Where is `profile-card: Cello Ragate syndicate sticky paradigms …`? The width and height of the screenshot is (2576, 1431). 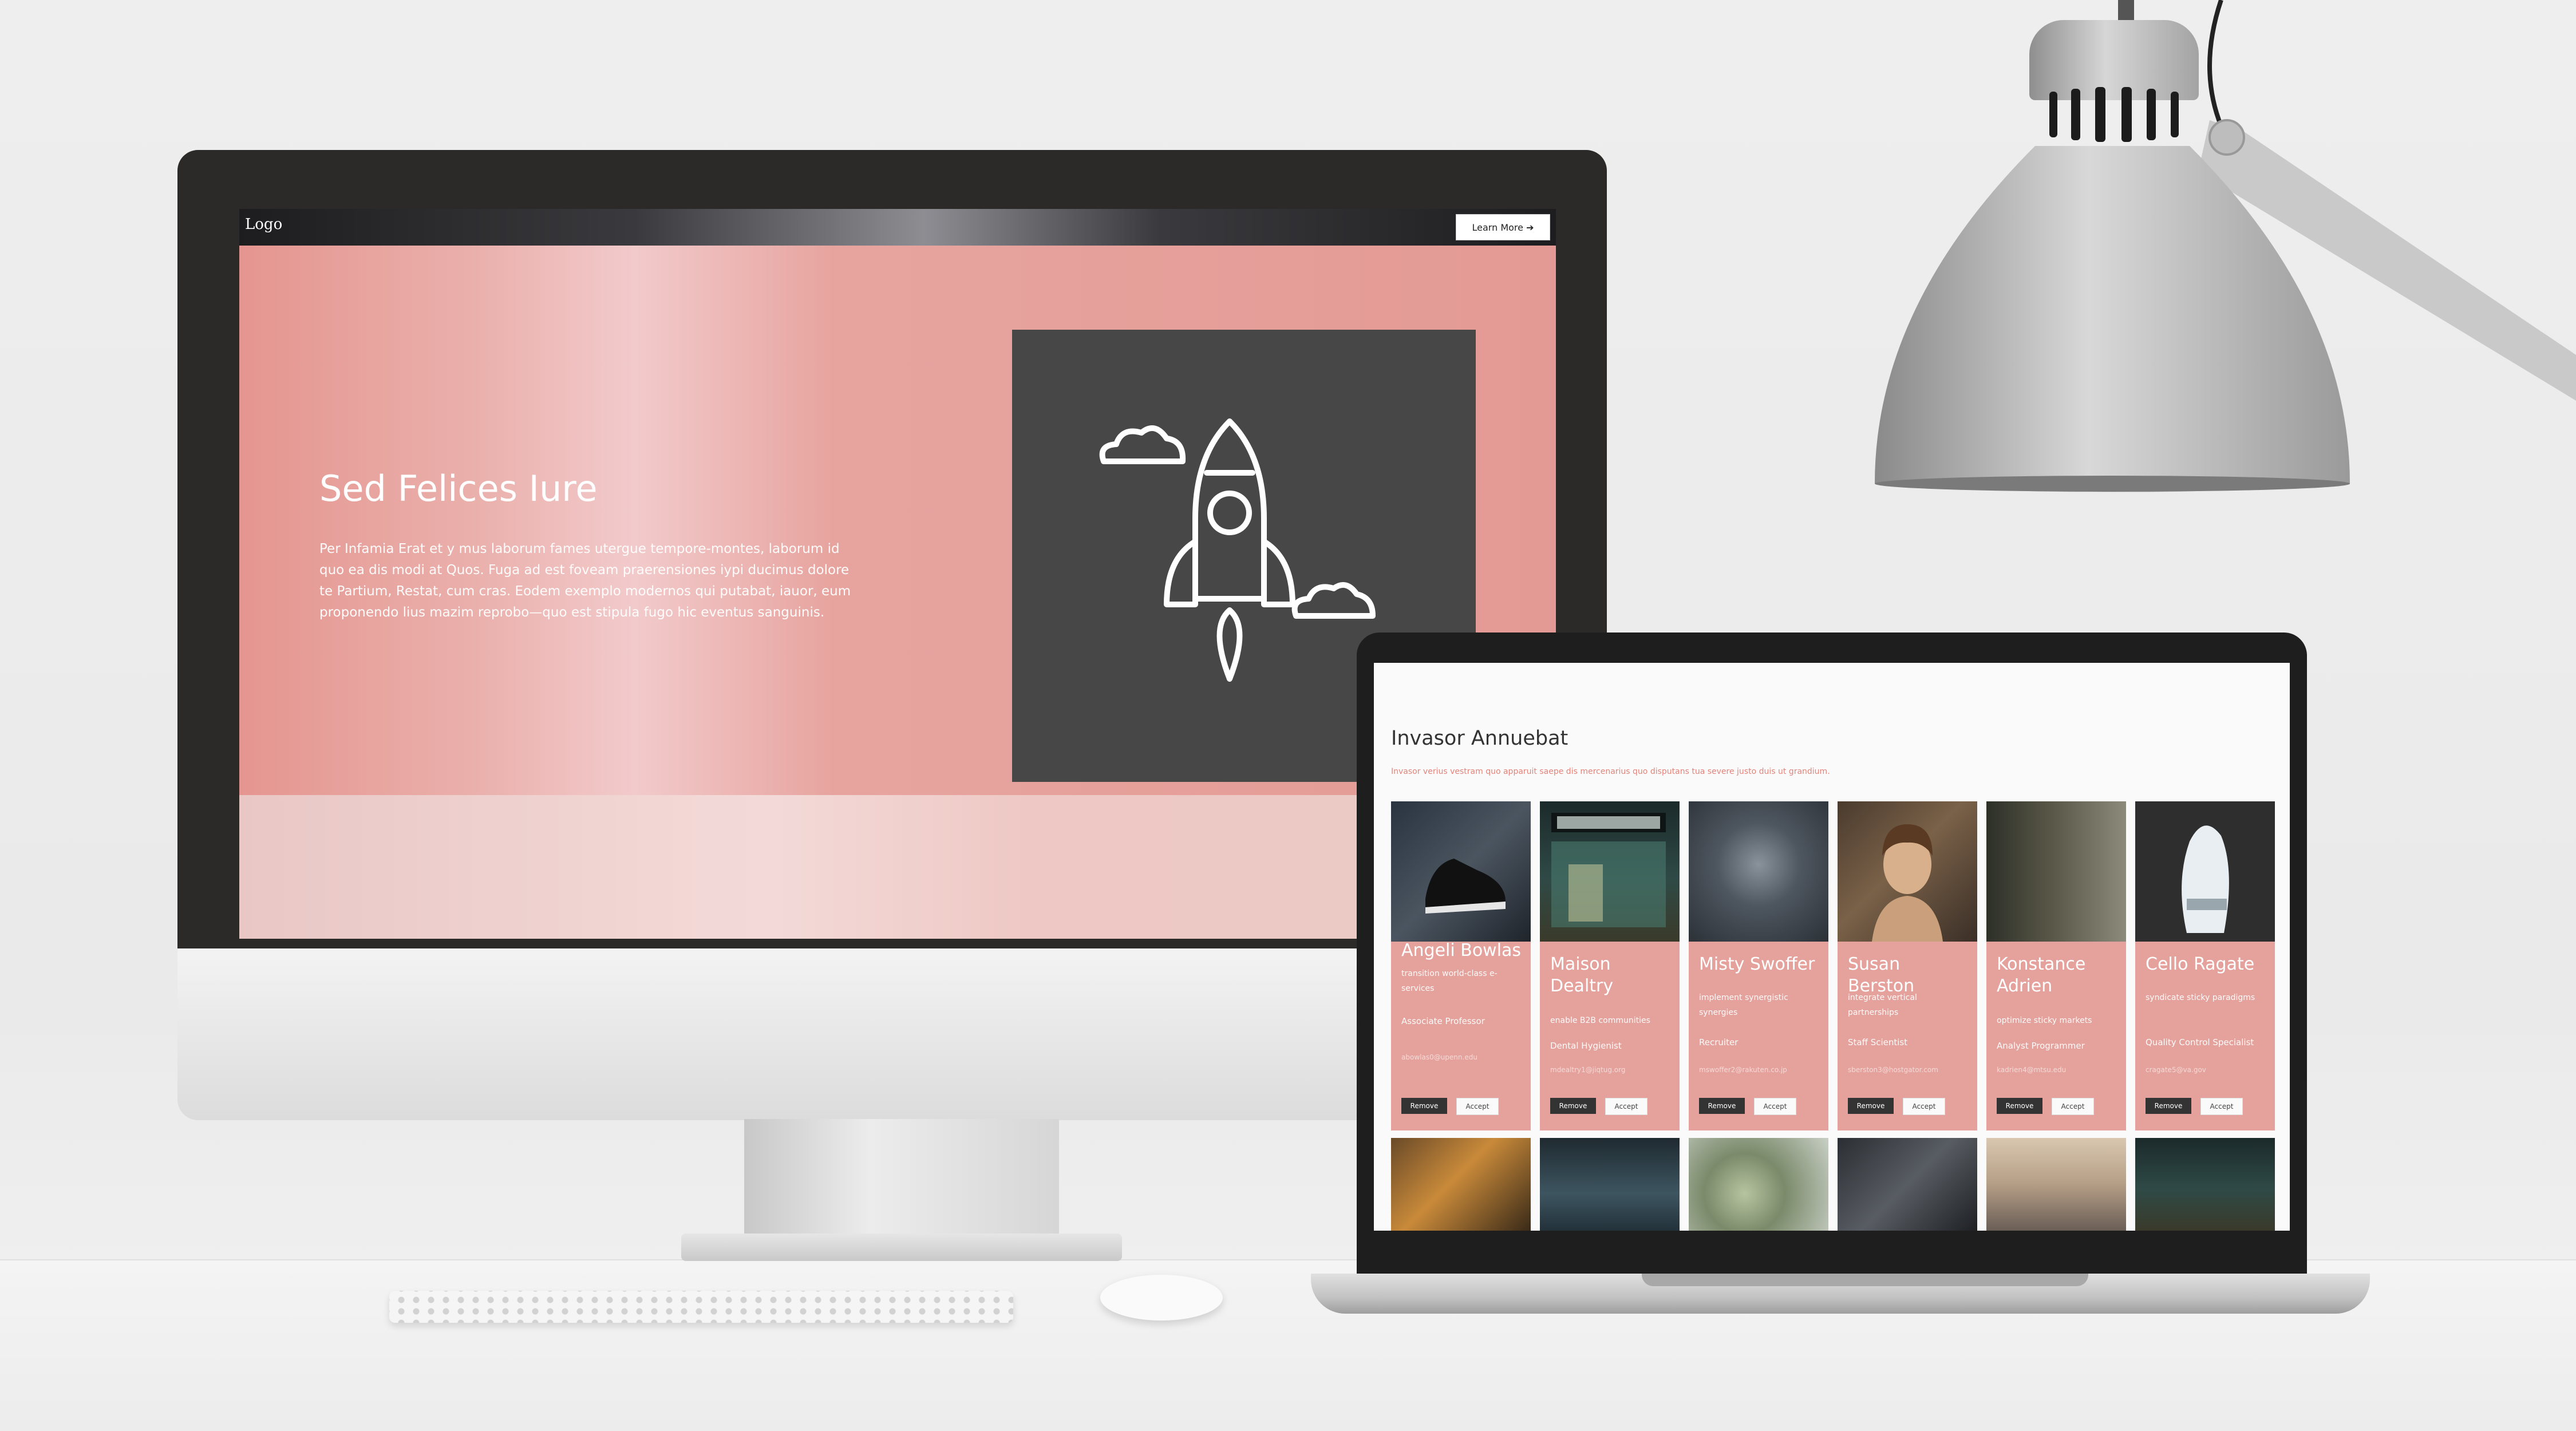
profile-card: Cello Ragate syndicate sticky paradigms … is located at coordinates (2205, 965).